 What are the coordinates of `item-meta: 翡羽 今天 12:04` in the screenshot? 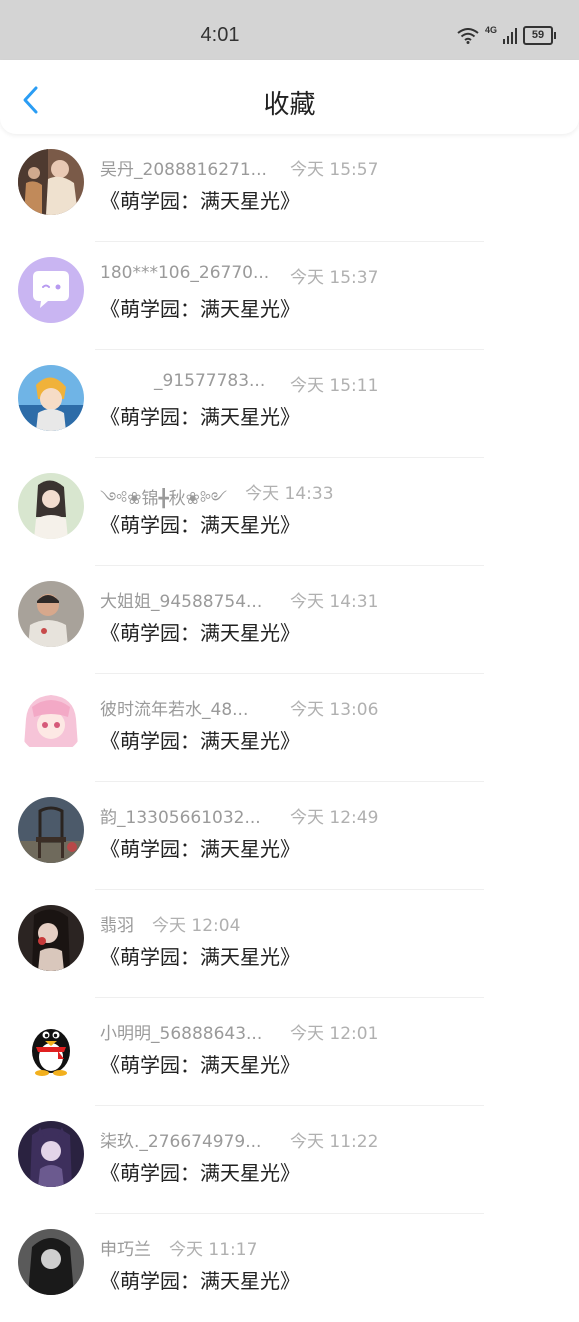 It's located at (170, 923).